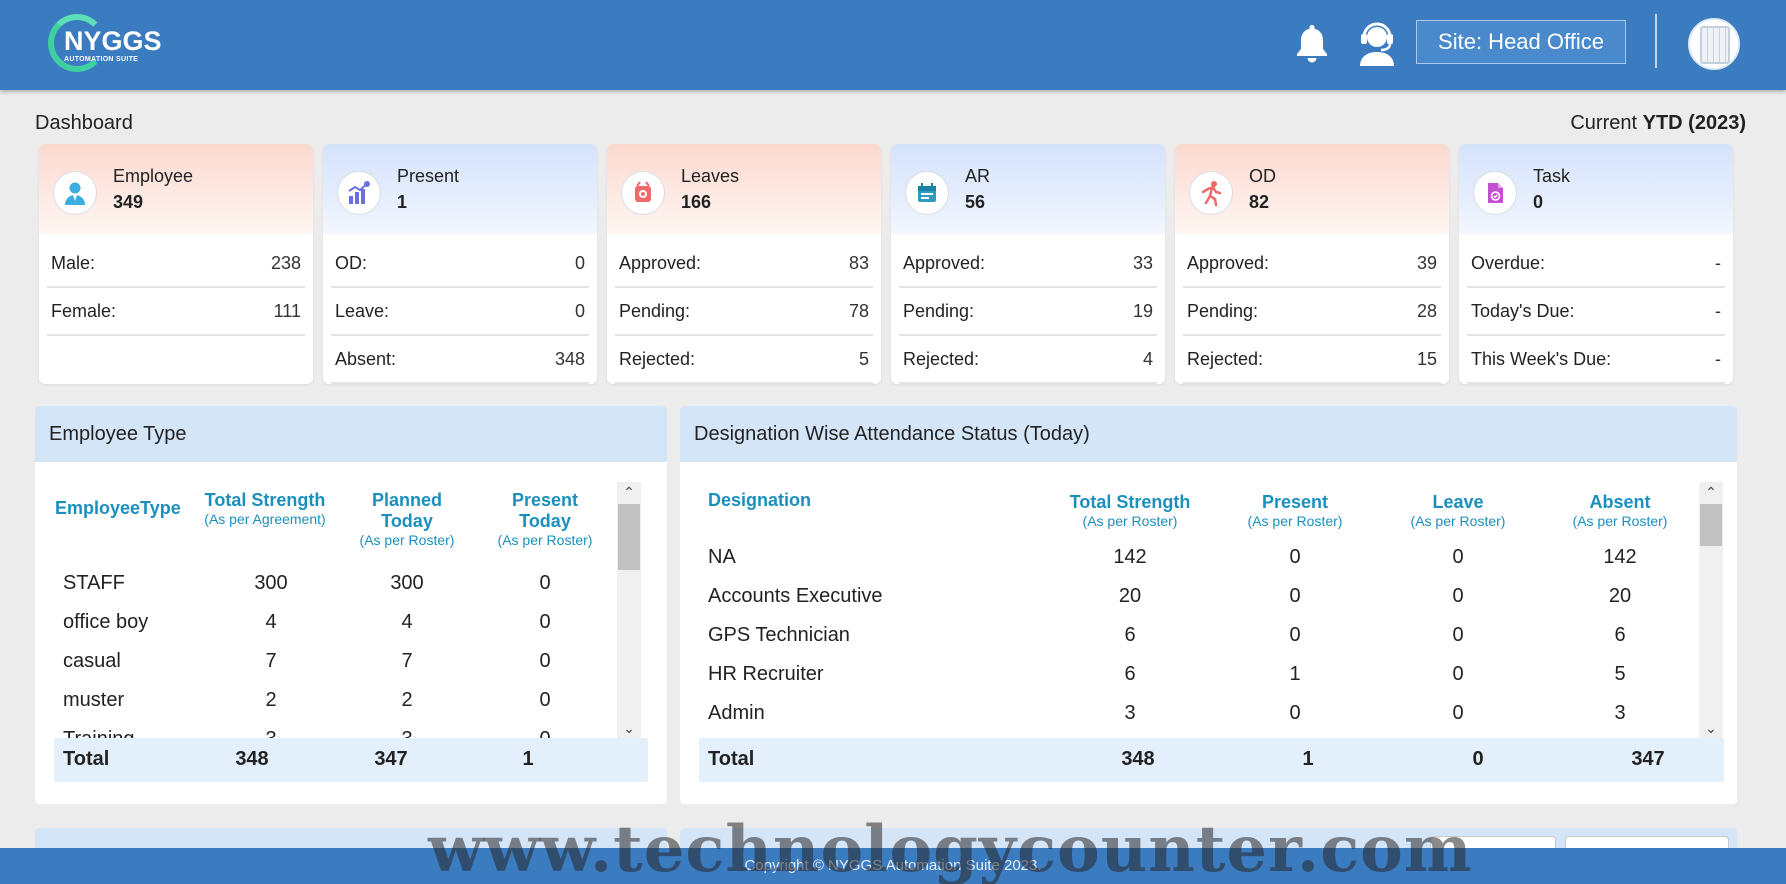 The height and width of the screenshot is (884, 1786). I want to click on row-value: 348, so click(569, 358).